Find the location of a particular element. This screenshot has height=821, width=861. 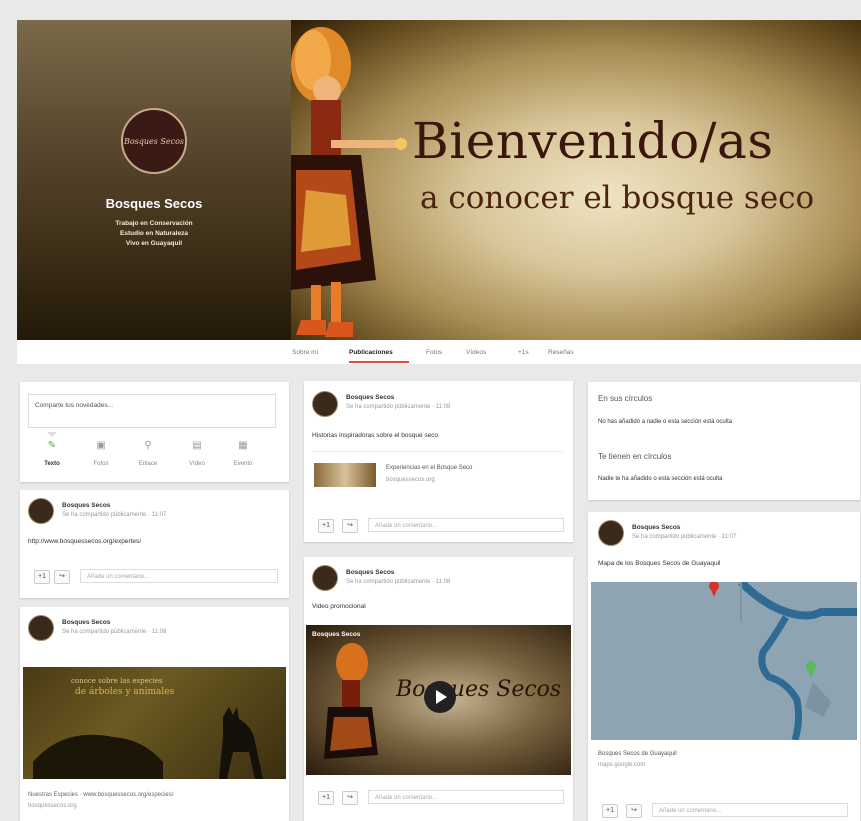

post-text: http://www.bosquessecos.org/expertes/ is located at coordinates (84, 541).